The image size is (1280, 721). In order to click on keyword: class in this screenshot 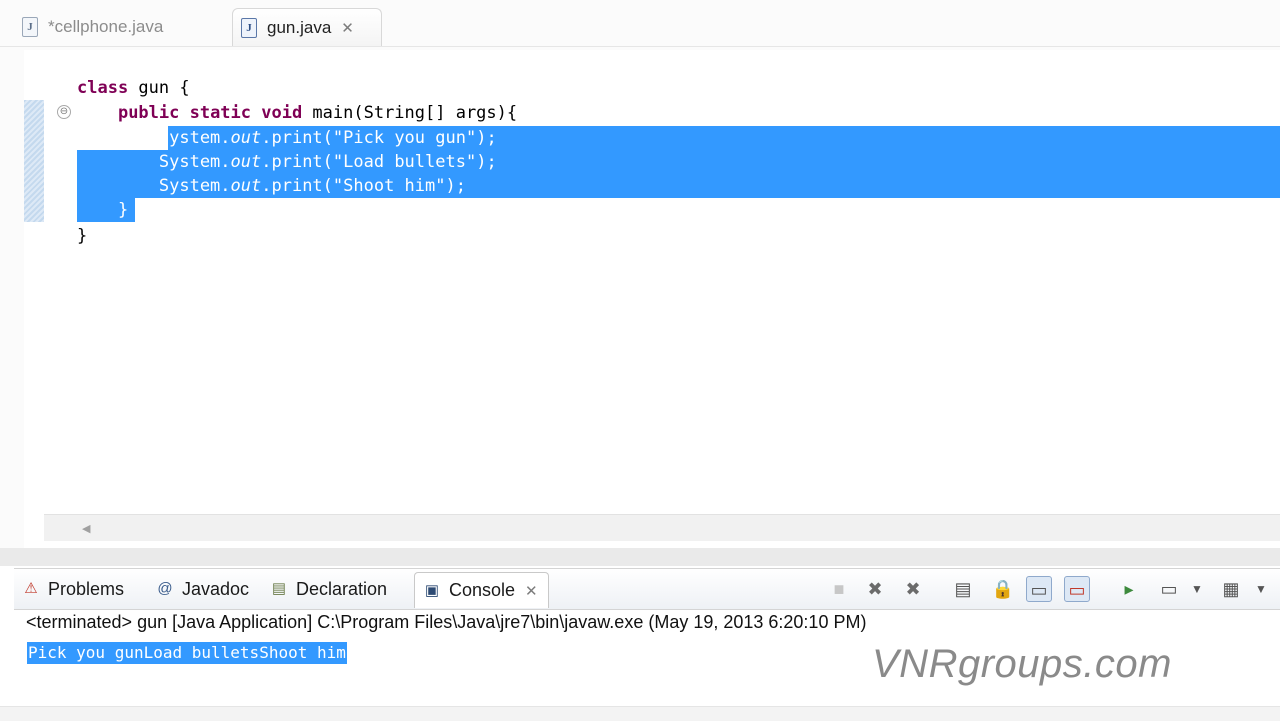, I will do `click(103, 88)`.